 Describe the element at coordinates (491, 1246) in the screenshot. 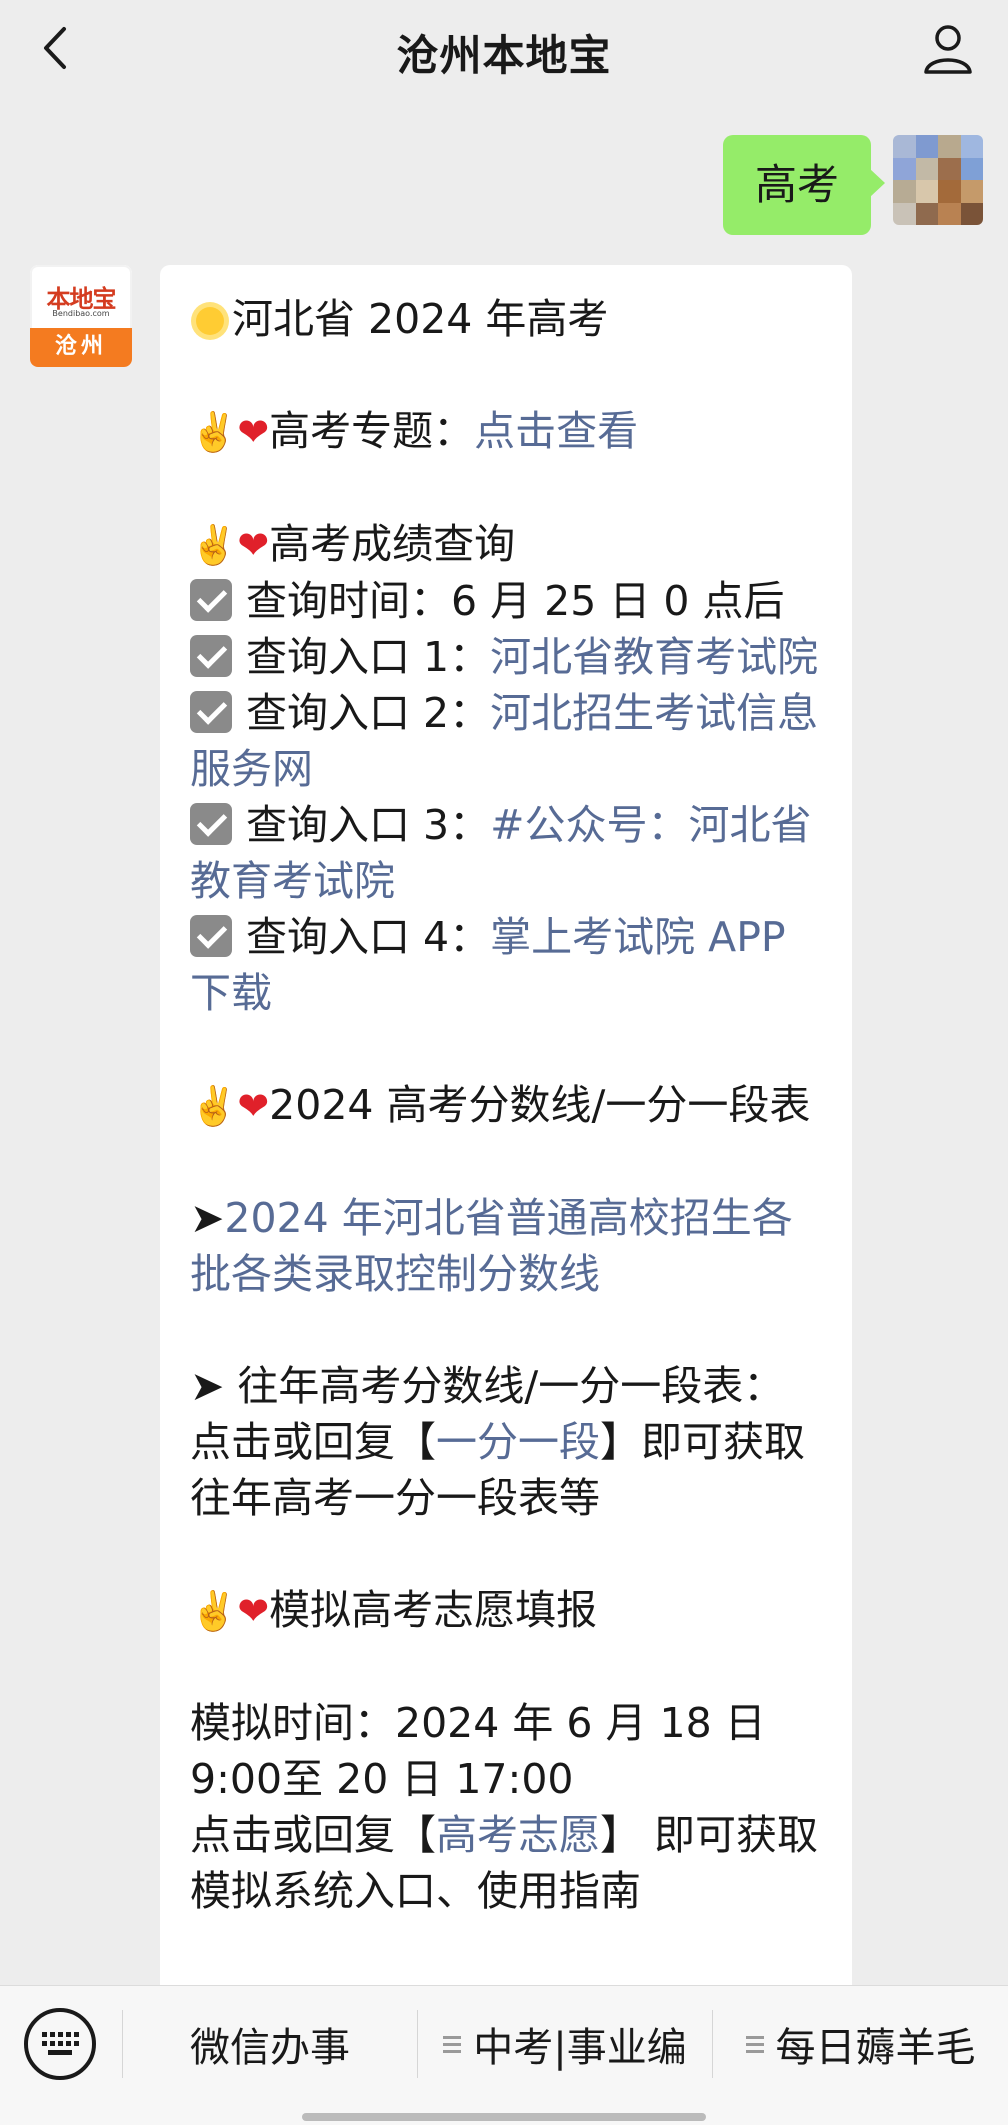

I see `control-score-link: 2024 年河北省普通高校招生各批各类录取控制分数线` at that location.